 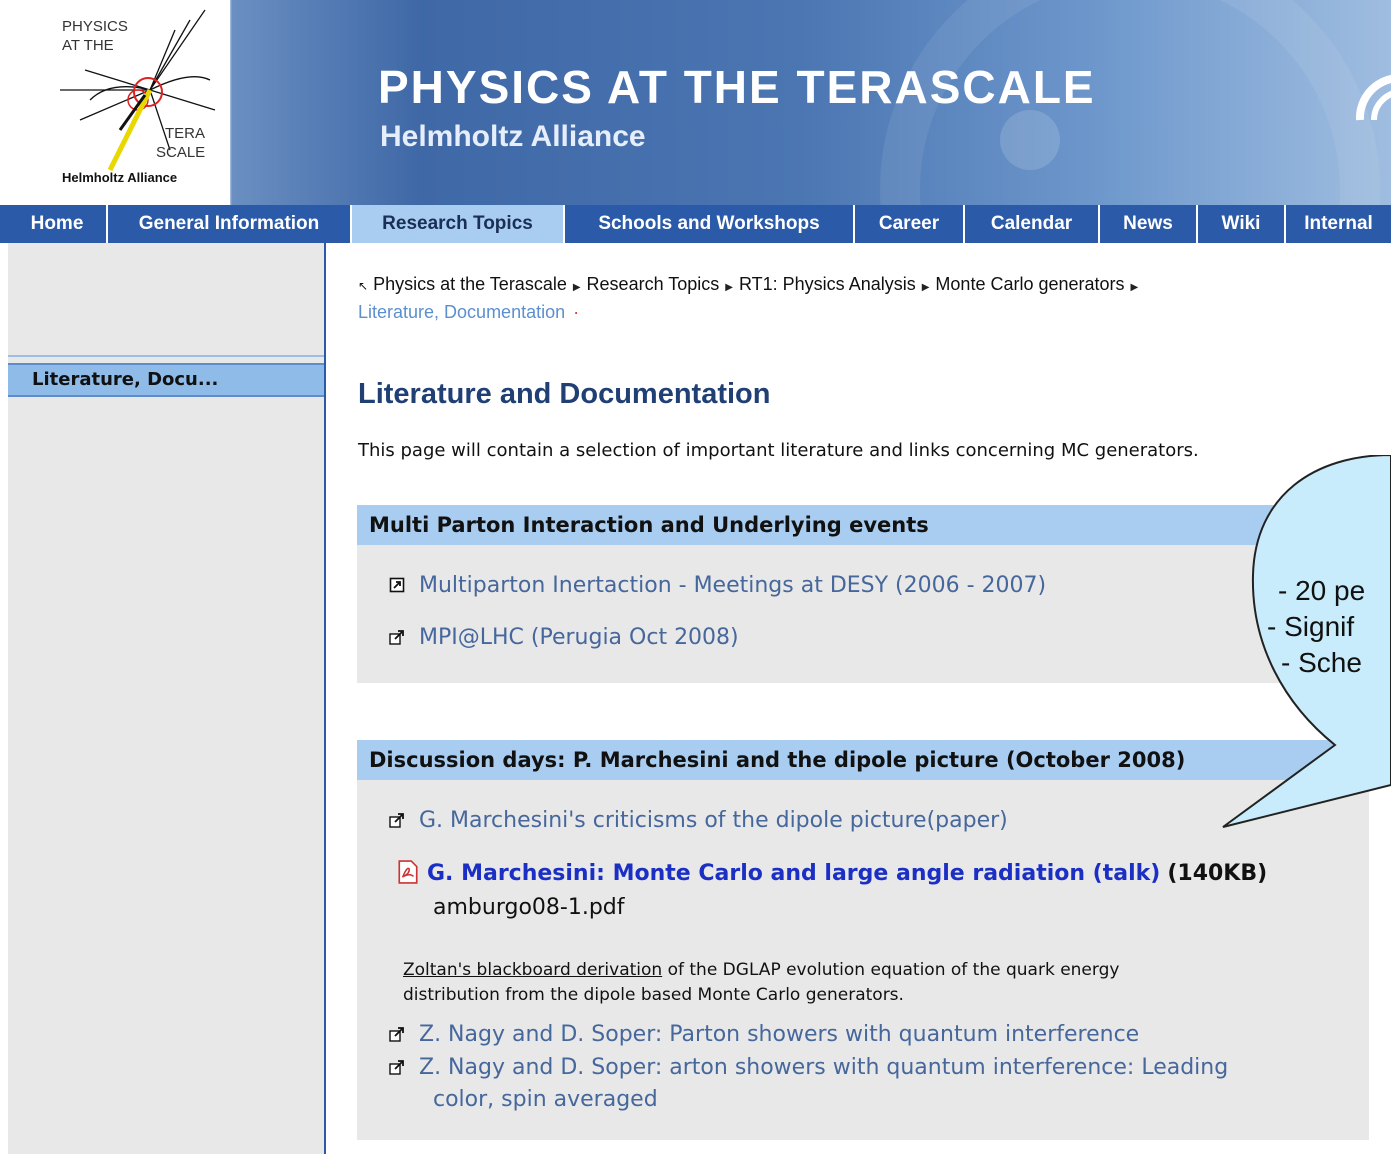 What do you see at coordinates (166, 300) in the screenshot?
I see `sidebar-top-block` at bounding box center [166, 300].